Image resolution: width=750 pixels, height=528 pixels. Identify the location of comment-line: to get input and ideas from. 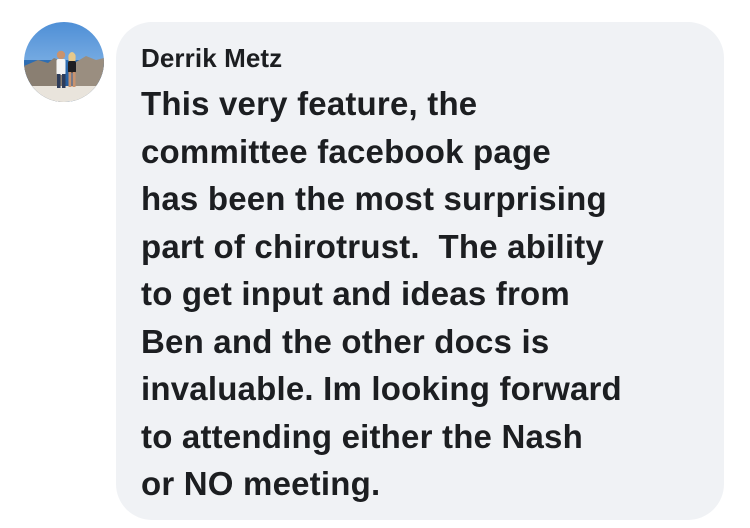
(355, 293).